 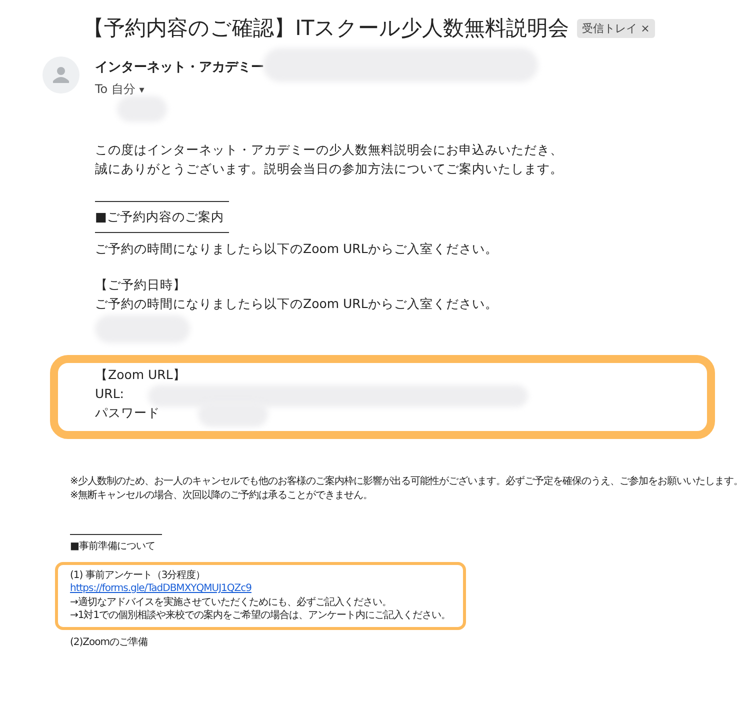 What do you see at coordinates (616, 28) in the screenshot?
I see `inbox-label: 受信トレイ ×` at bounding box center [616, 28].